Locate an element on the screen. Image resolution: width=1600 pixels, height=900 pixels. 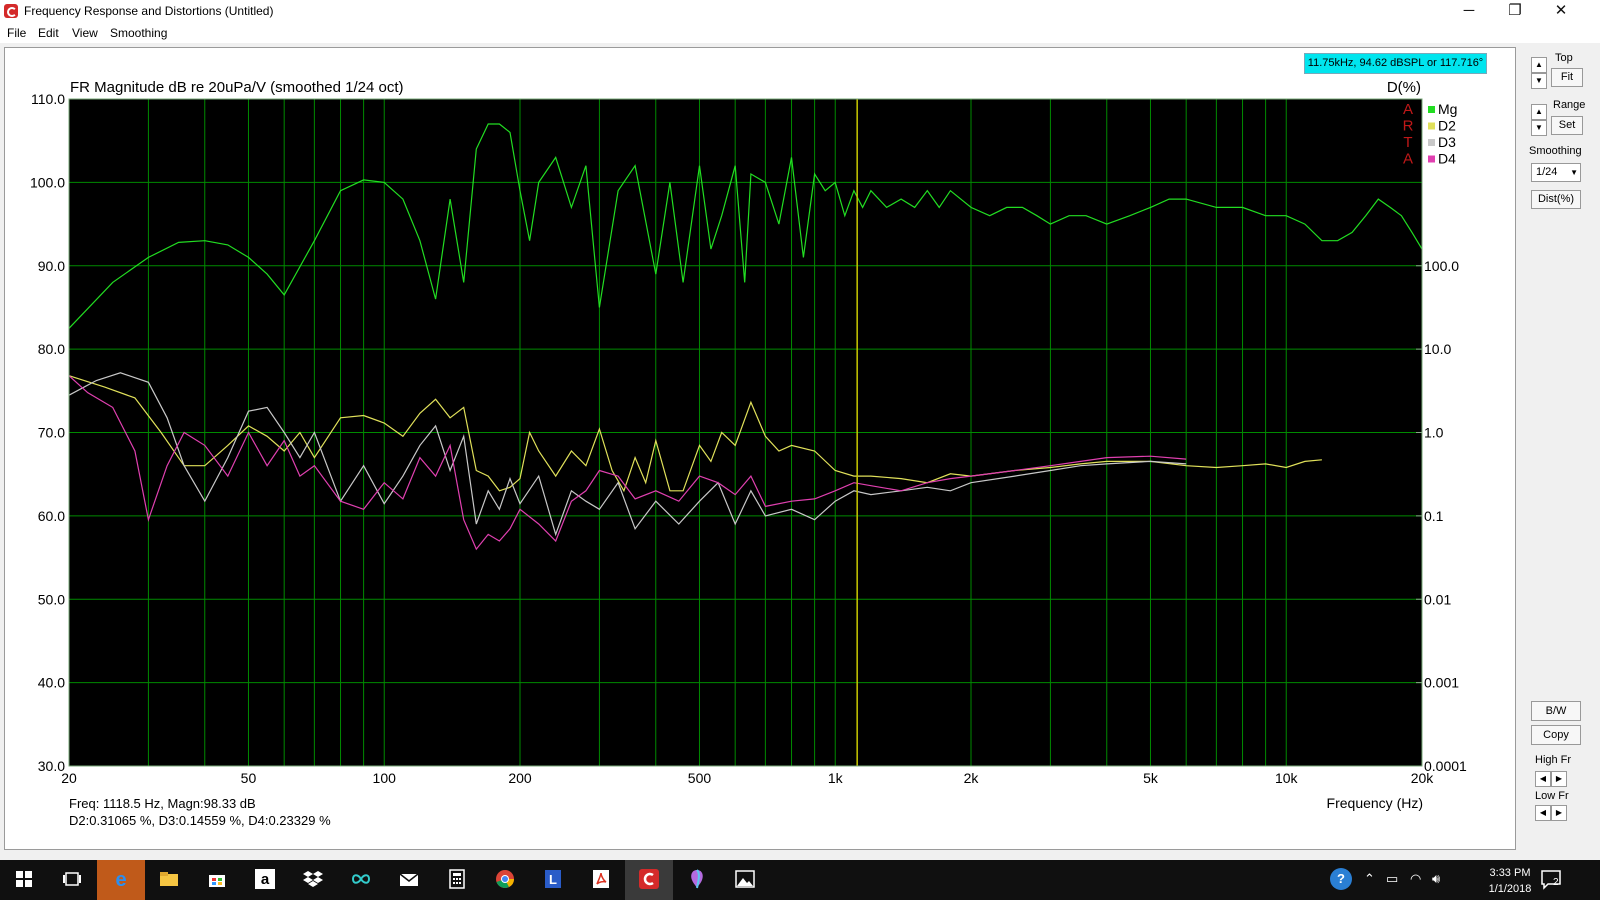
taskbar-calculator is located at coordinates (457, 880).